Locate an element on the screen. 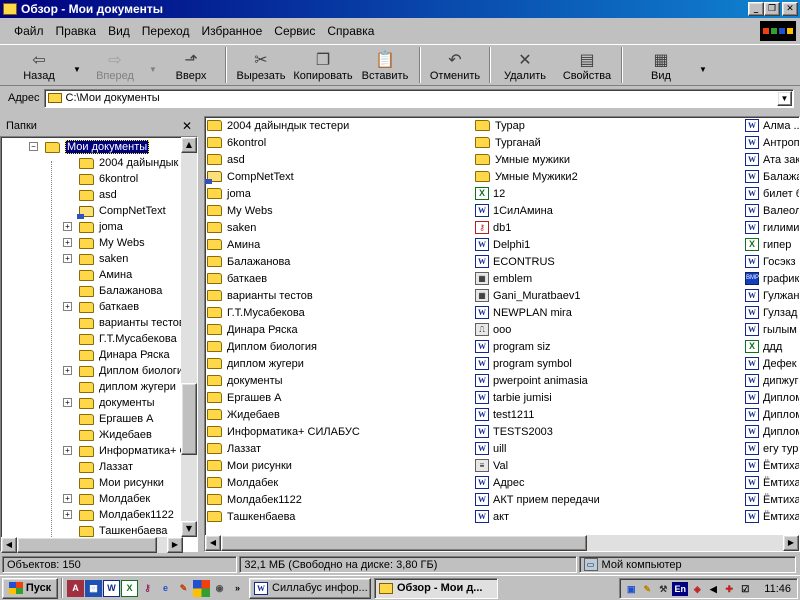 This screenshot has height=600, width=800. file-item: Турар is located at coordinates (609, 125).